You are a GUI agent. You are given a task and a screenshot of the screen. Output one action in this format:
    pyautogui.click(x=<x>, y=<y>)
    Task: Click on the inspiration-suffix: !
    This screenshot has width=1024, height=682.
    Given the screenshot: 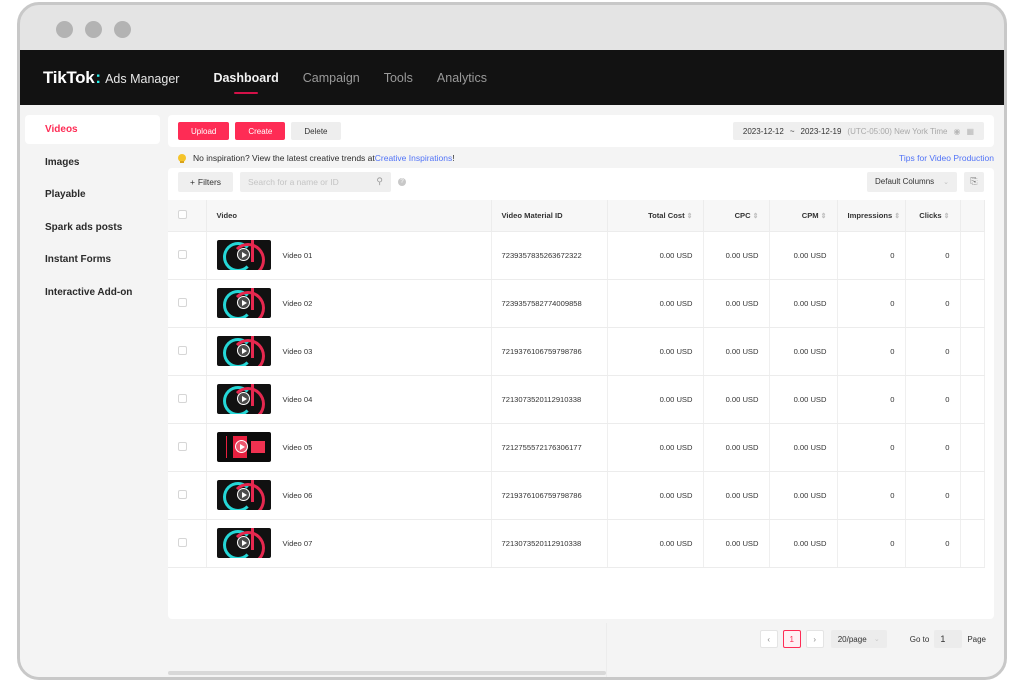 What is the action you would take?
    pyautogui.click(x=453, y=157)
    